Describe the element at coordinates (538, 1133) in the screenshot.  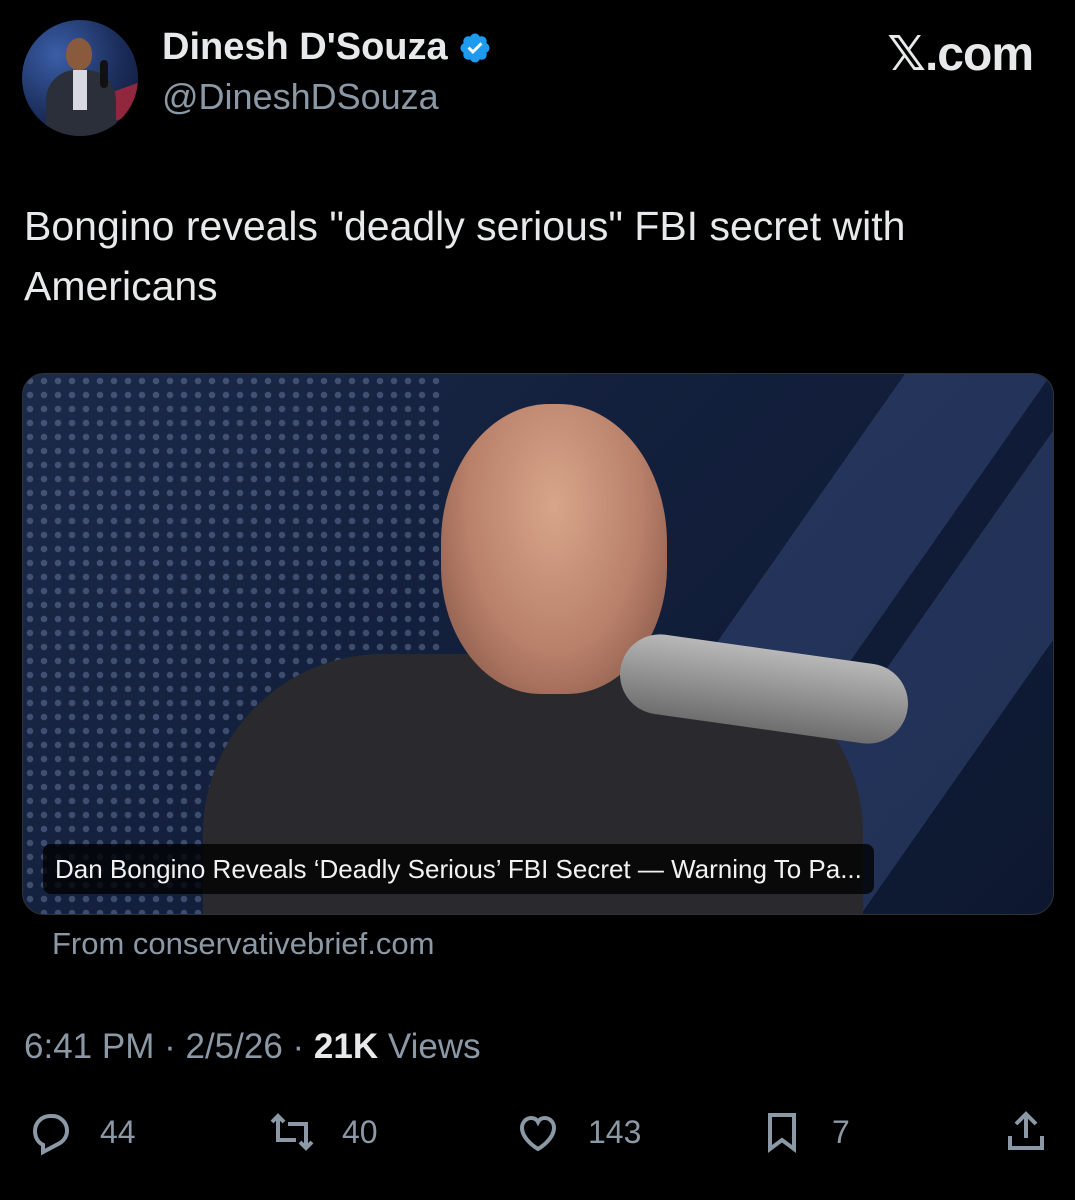
I see `heart-icon` at that location.